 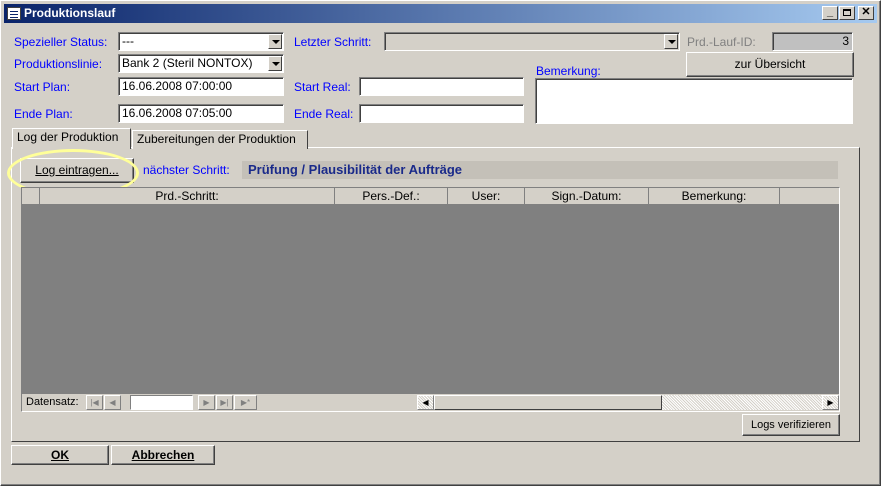 What do you see at coordinates (163, 455) in the screenshot?
I see `cancel-button: Abbrechen` at bounding box center [163, 455].